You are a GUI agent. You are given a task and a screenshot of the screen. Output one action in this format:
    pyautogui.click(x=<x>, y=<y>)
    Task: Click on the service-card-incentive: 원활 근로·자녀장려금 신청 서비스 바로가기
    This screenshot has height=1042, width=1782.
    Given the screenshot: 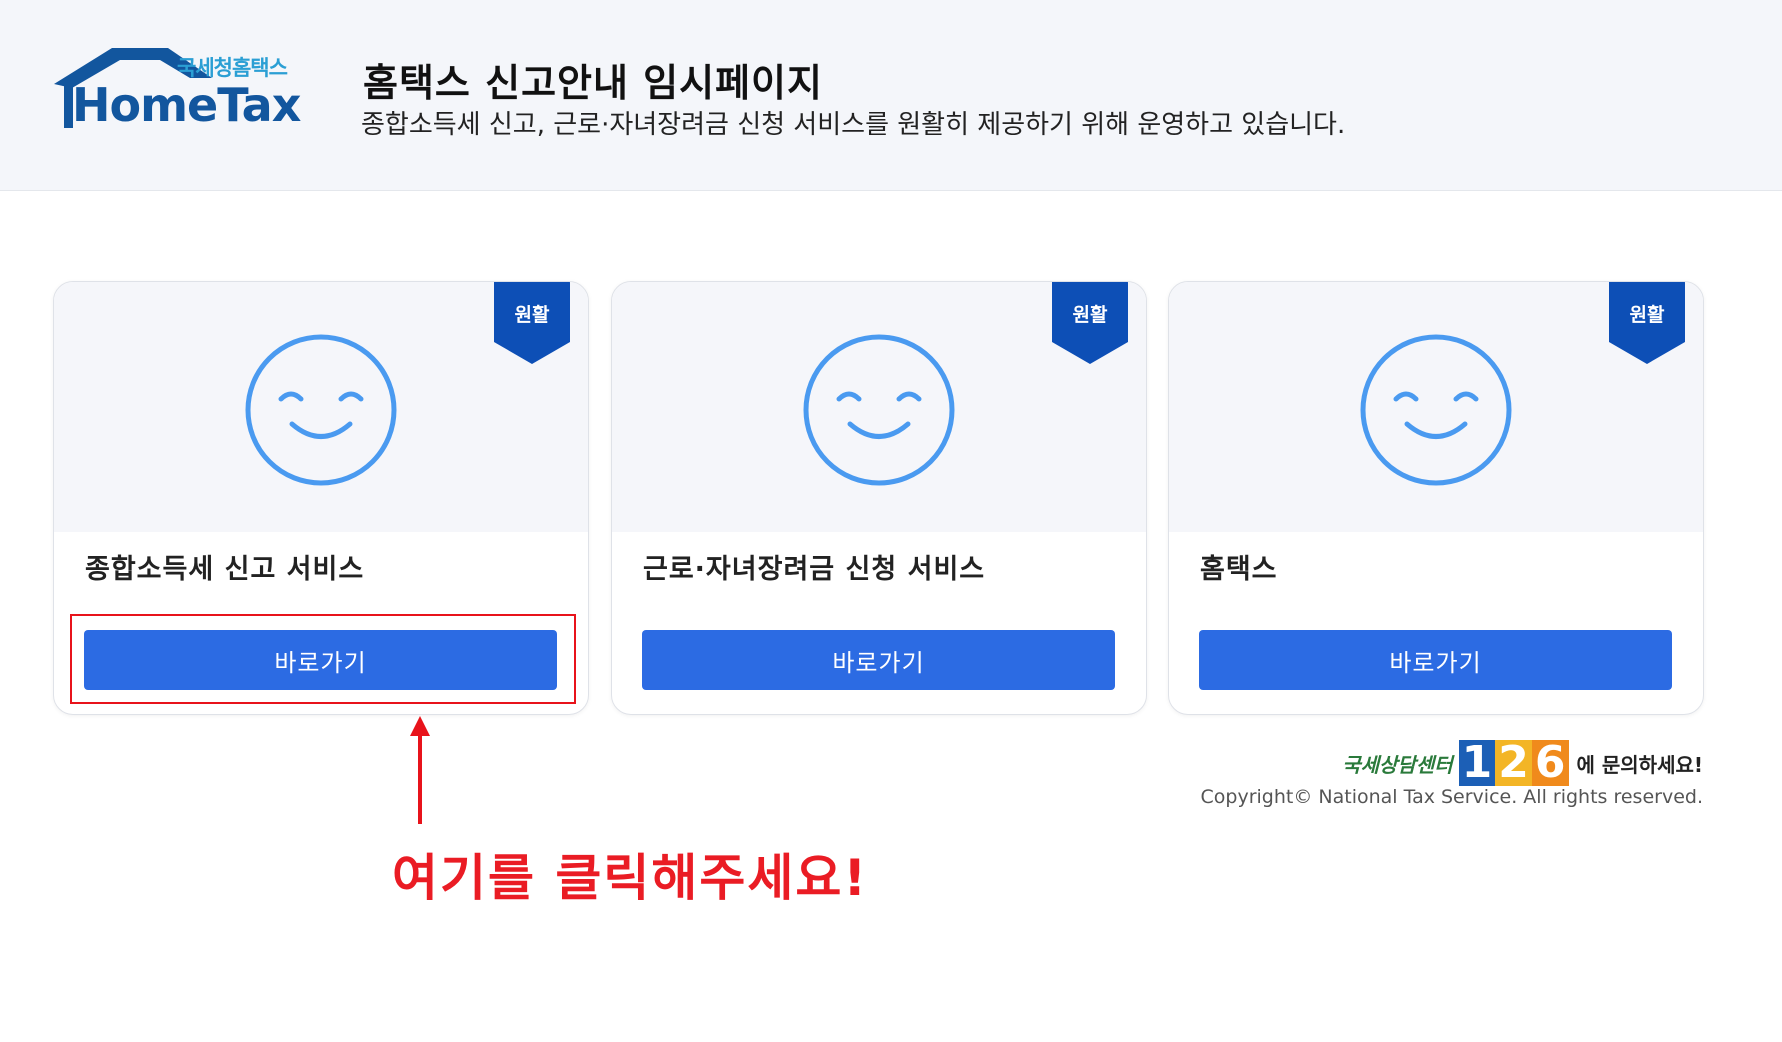 What is the action you would take?
    pyautogui.click(x=879, y=498)
    